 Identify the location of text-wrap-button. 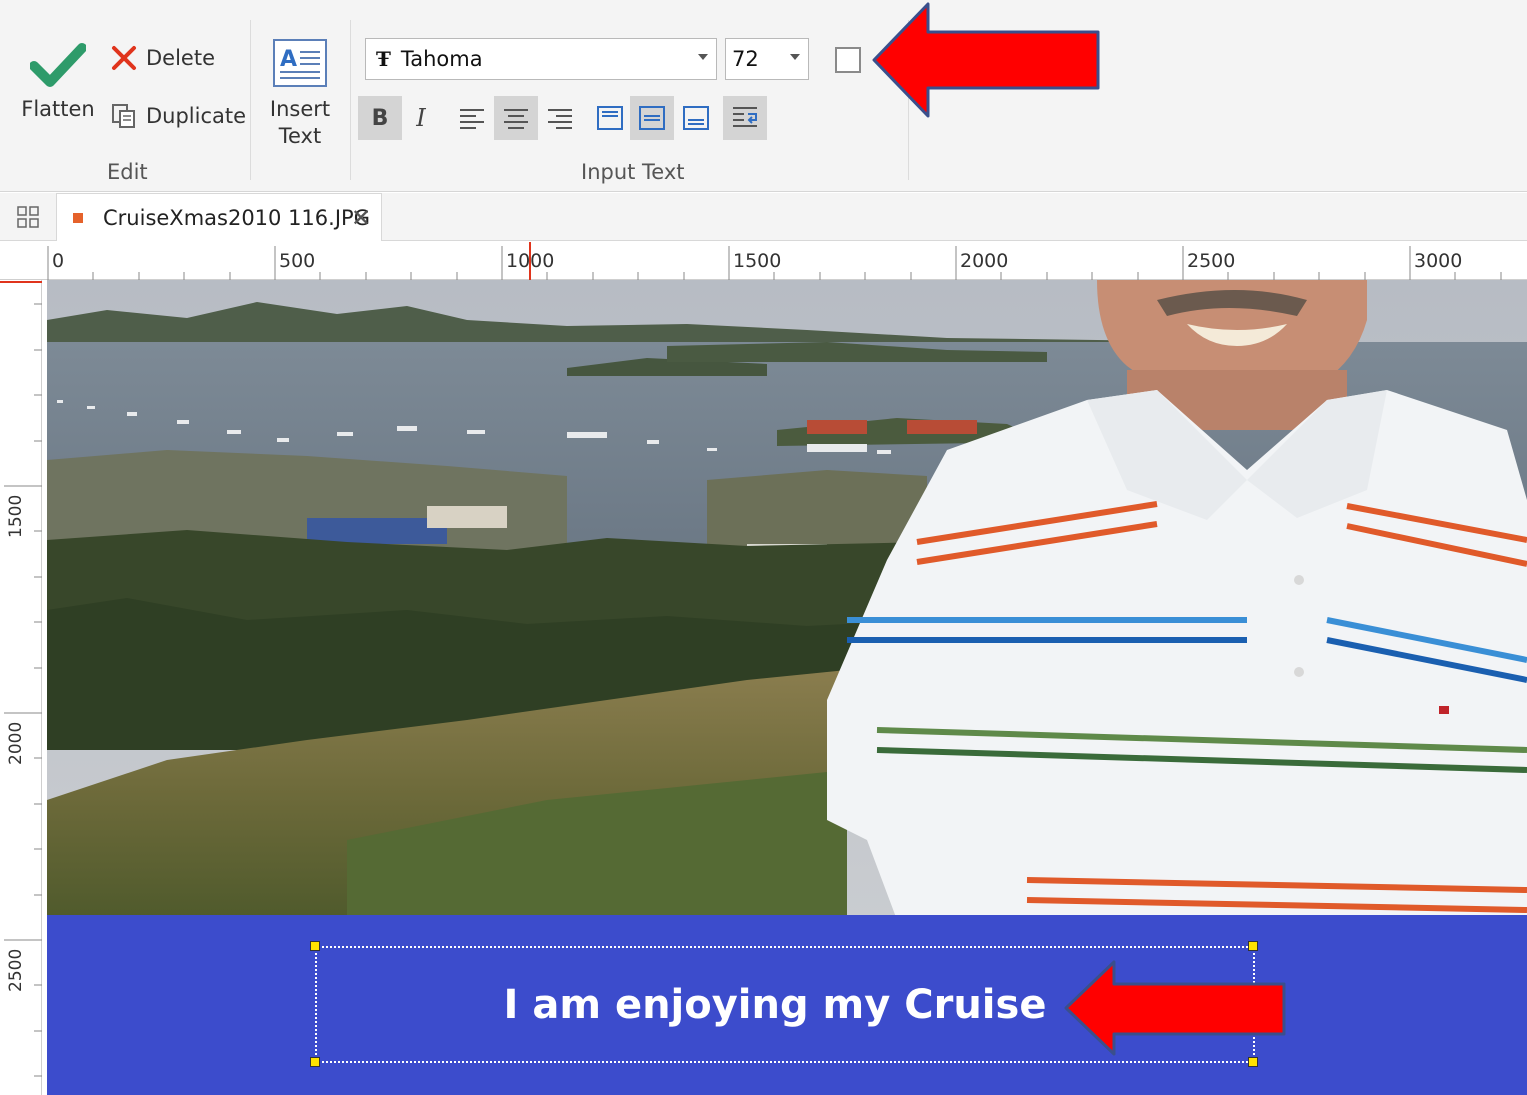
(745, 118).